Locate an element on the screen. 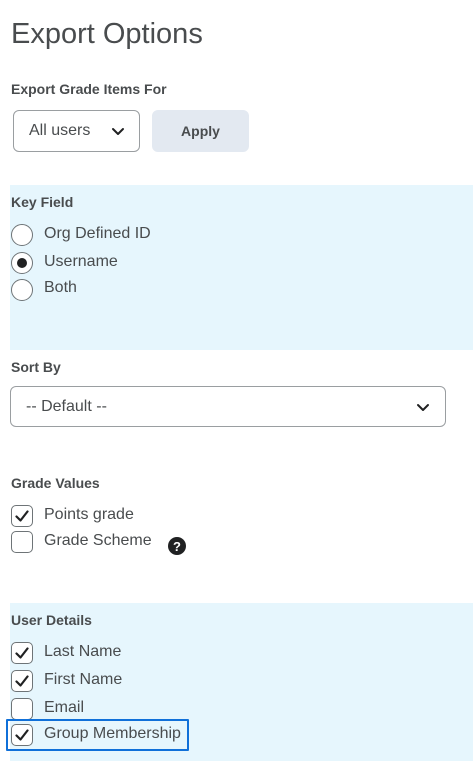 The height and width of the screenshot is (761, 473). checkbox-grade-scheme-label: Grade Scheme is located at coordinates (98, 540).